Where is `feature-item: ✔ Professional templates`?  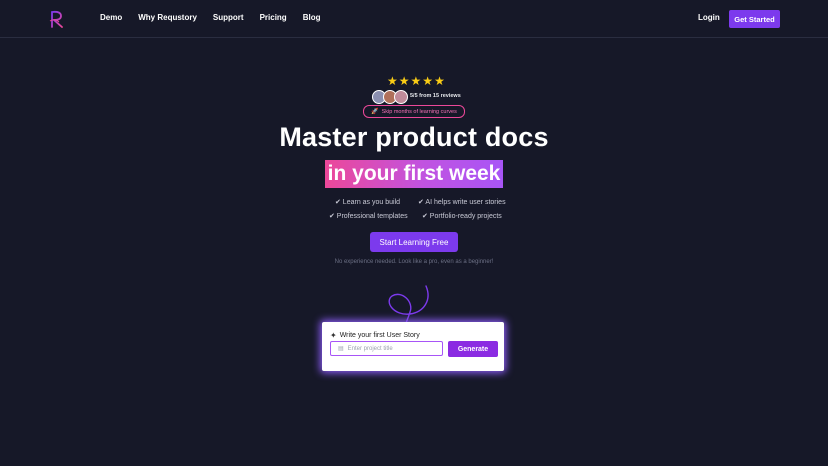
feature-item: ✔ Professional templates is located at coordinates (368, 216).